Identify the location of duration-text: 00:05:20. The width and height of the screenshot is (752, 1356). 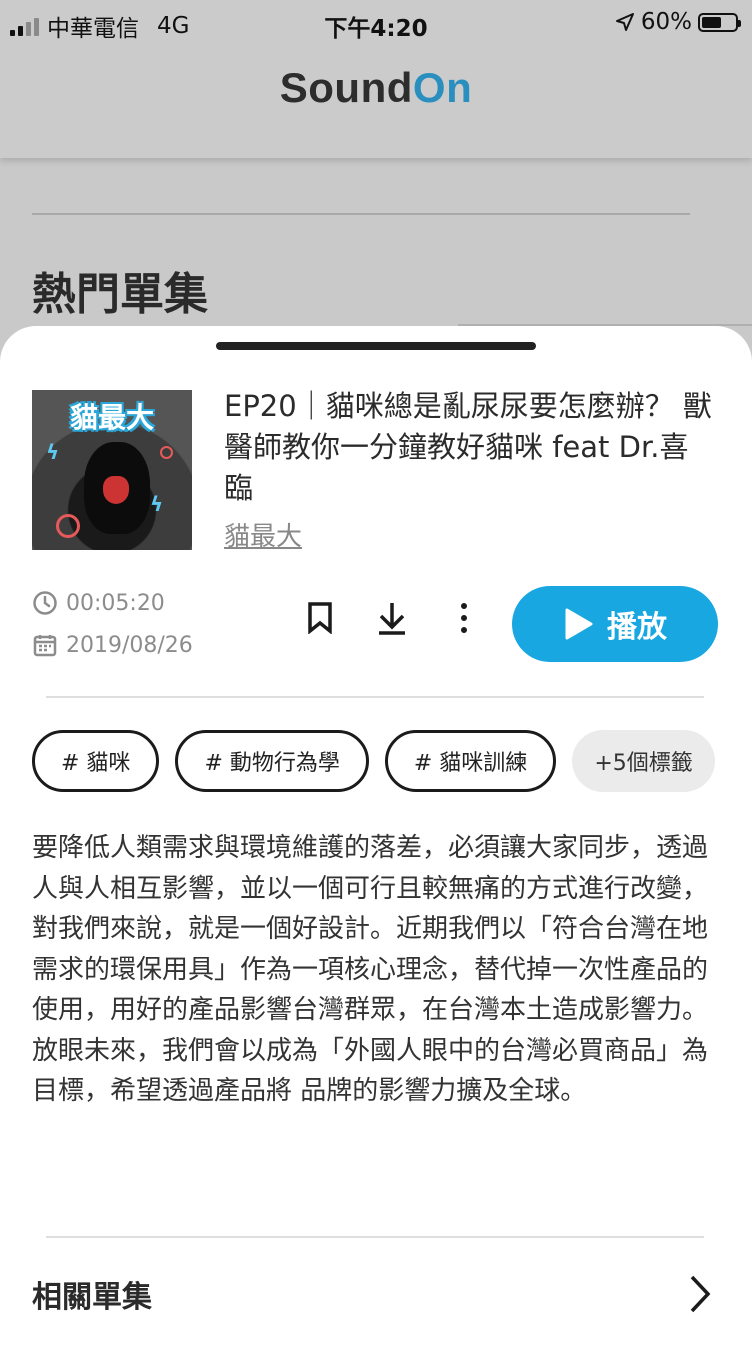
(115, 603).